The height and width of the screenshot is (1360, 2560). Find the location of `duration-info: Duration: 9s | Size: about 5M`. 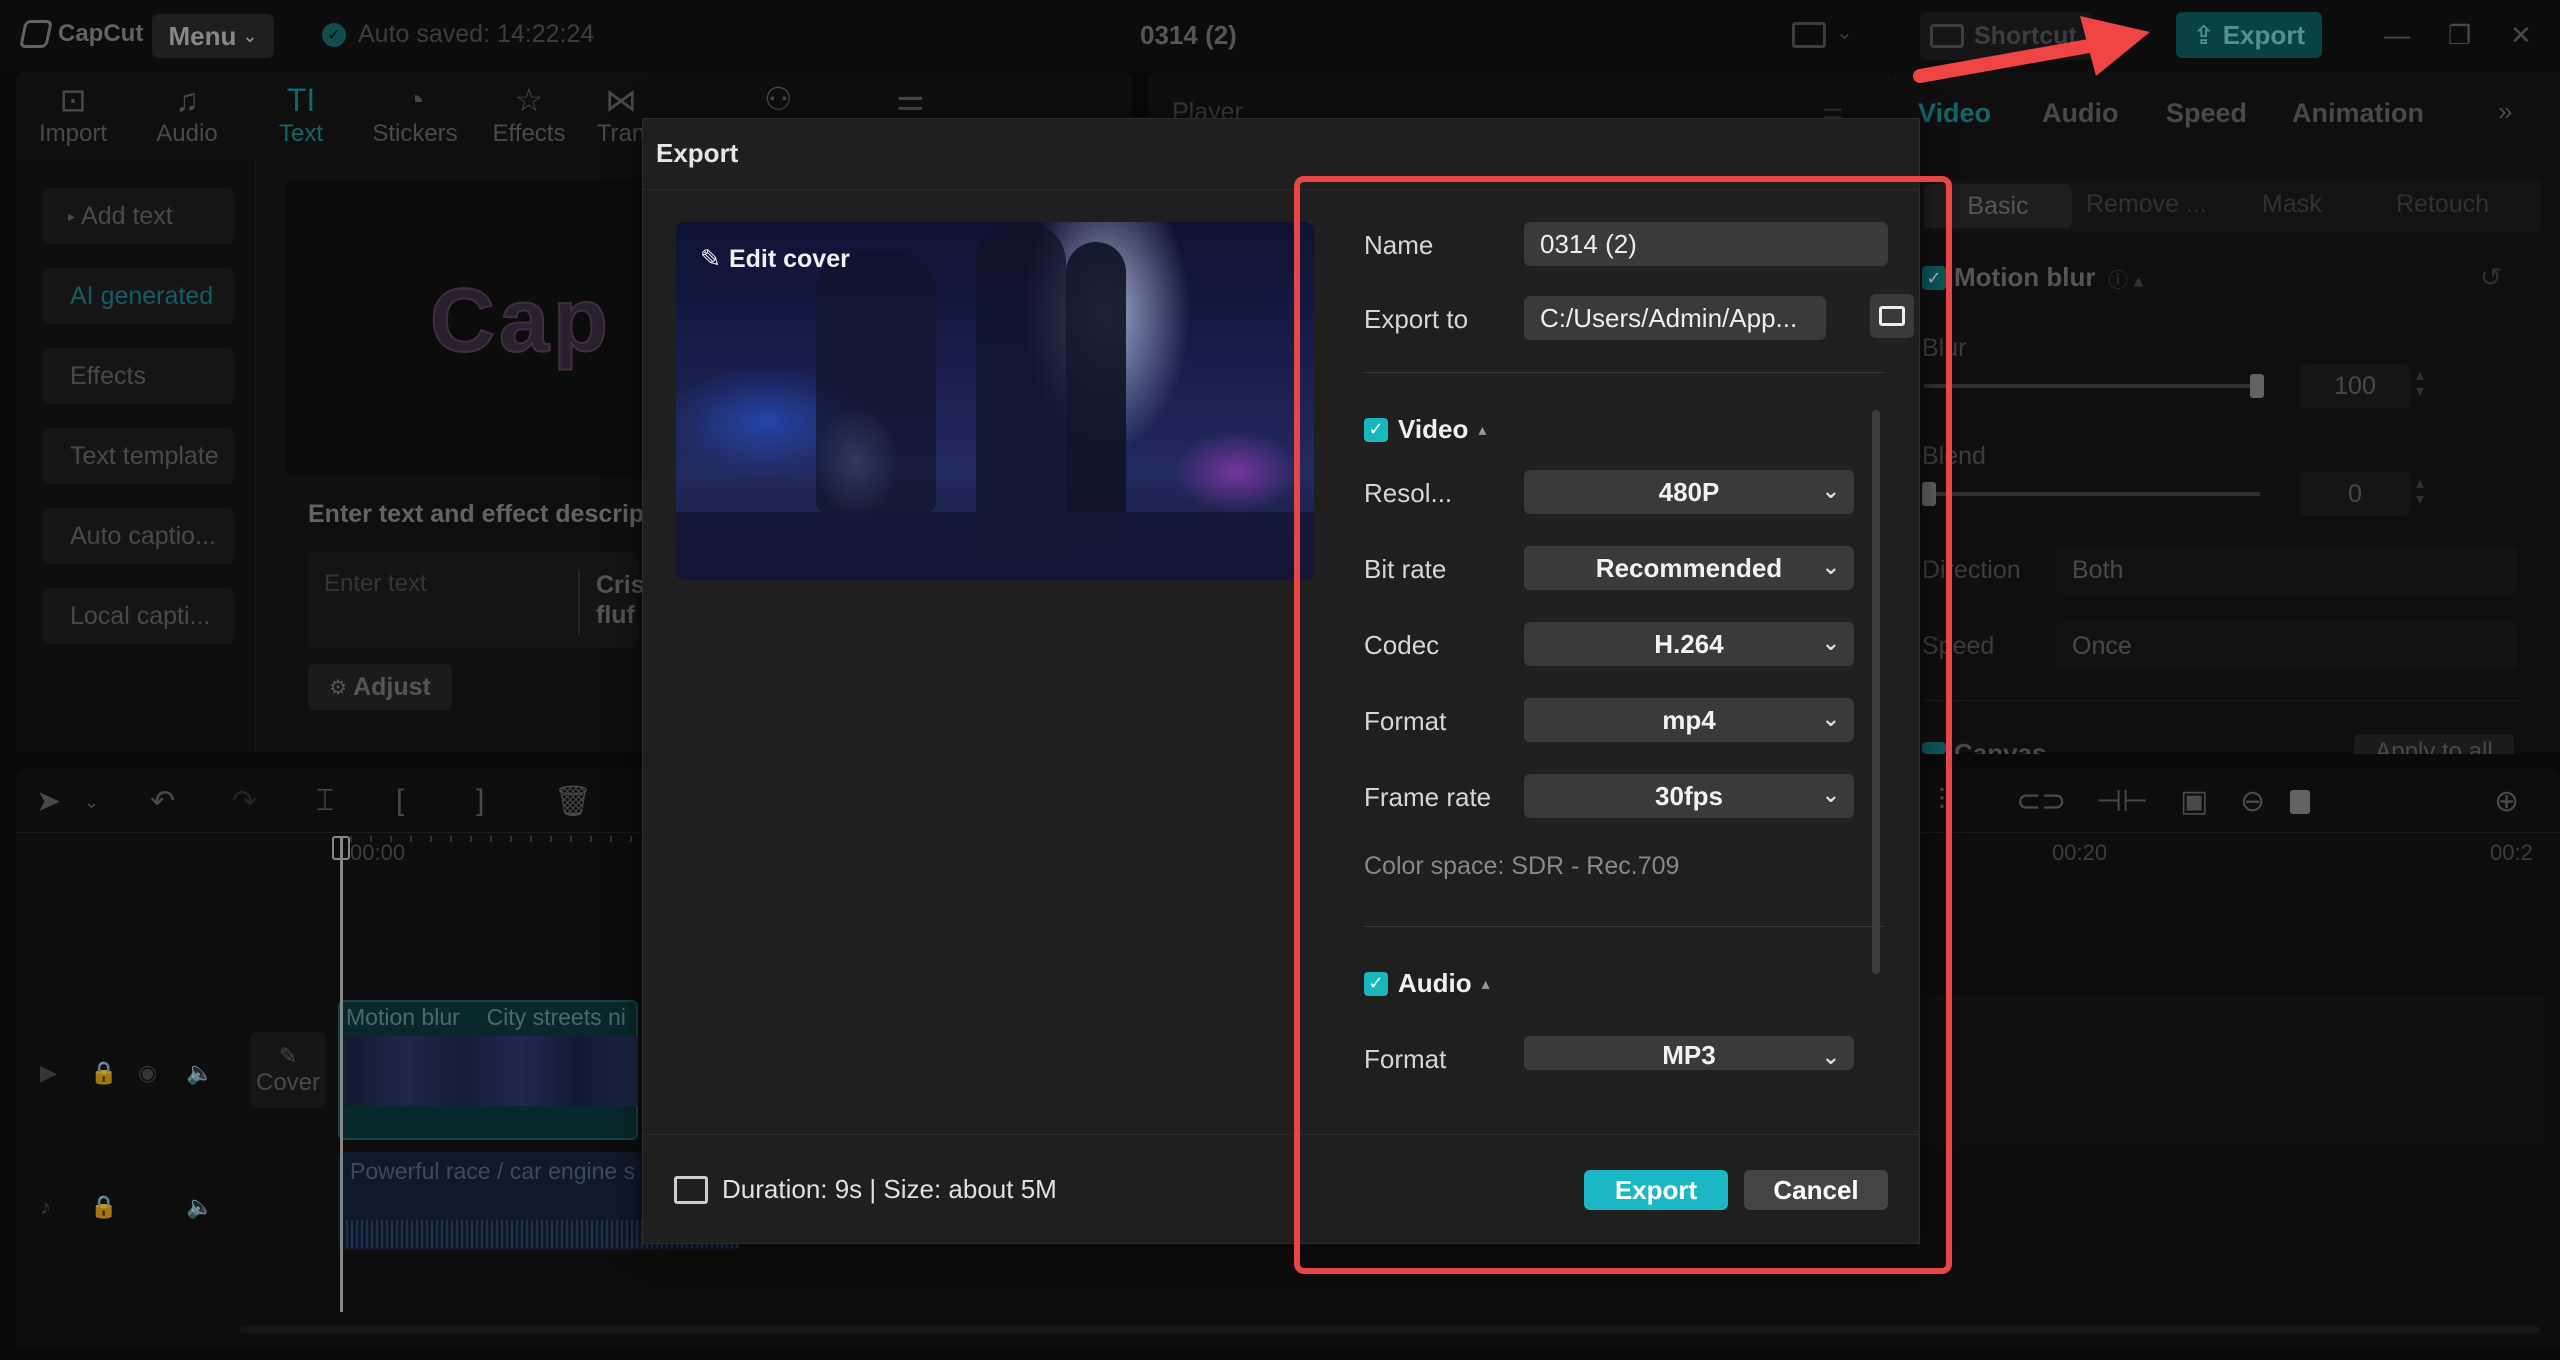

duration-info: Duration: 9s | Size: about 5M is located at coordinates (865, 1189).